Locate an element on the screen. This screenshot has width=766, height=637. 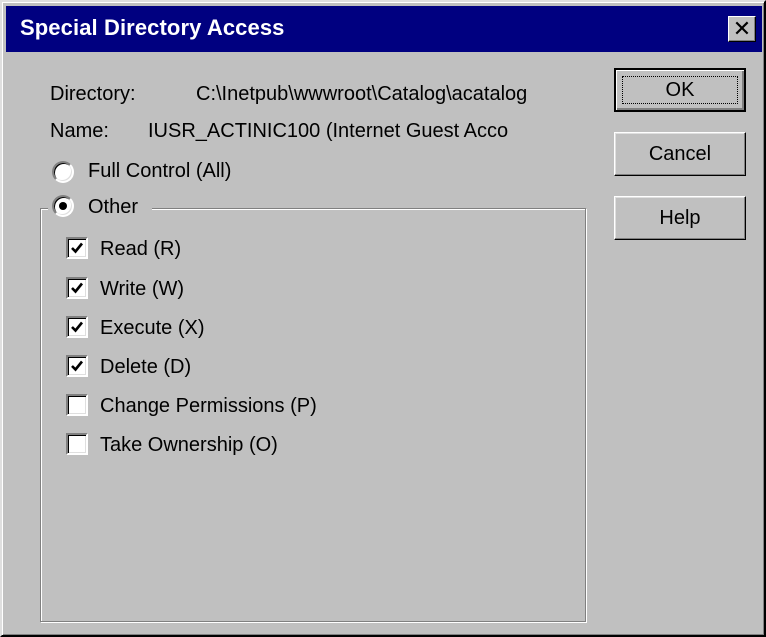
cancel-label: Cancel is located at coordinates (680, 153).